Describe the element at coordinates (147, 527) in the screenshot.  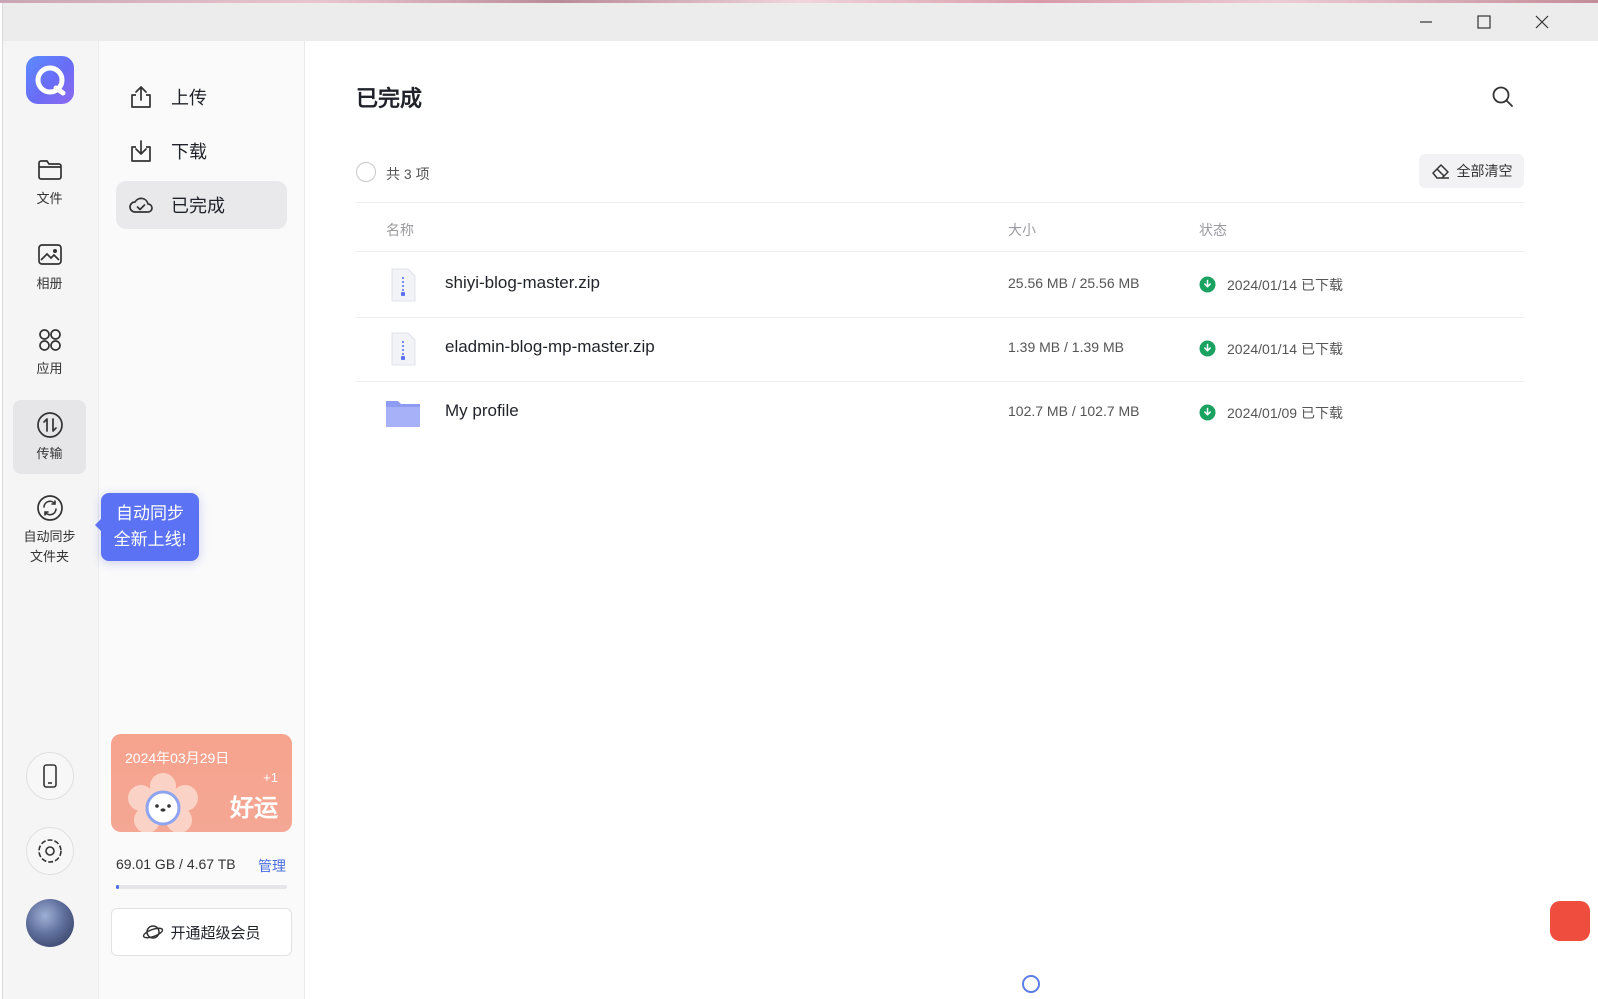
I see `auto-sync-tooltip: 自动同步 全新上线!` at that location.